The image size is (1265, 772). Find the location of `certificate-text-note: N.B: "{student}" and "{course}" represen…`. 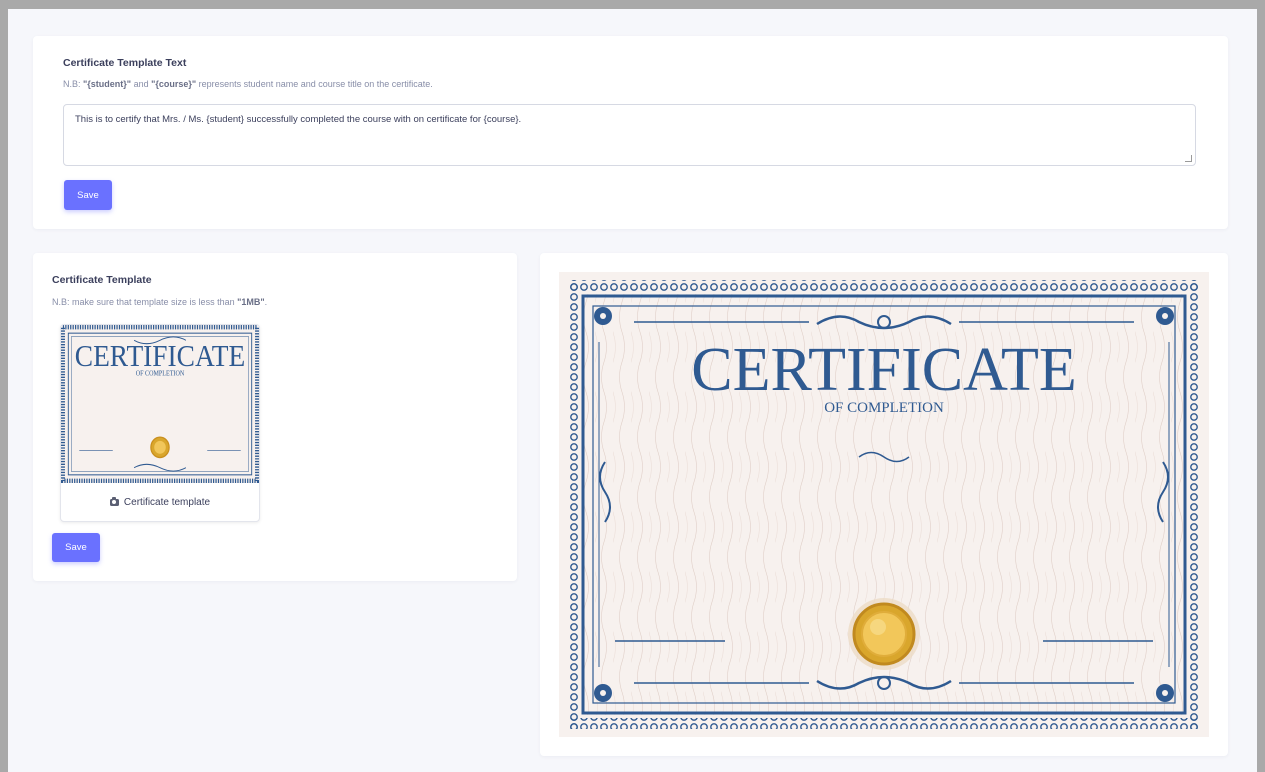

certificate-text-note: N.B: "{student}" and "{course}" represen… is located at coordinates (248, 84).